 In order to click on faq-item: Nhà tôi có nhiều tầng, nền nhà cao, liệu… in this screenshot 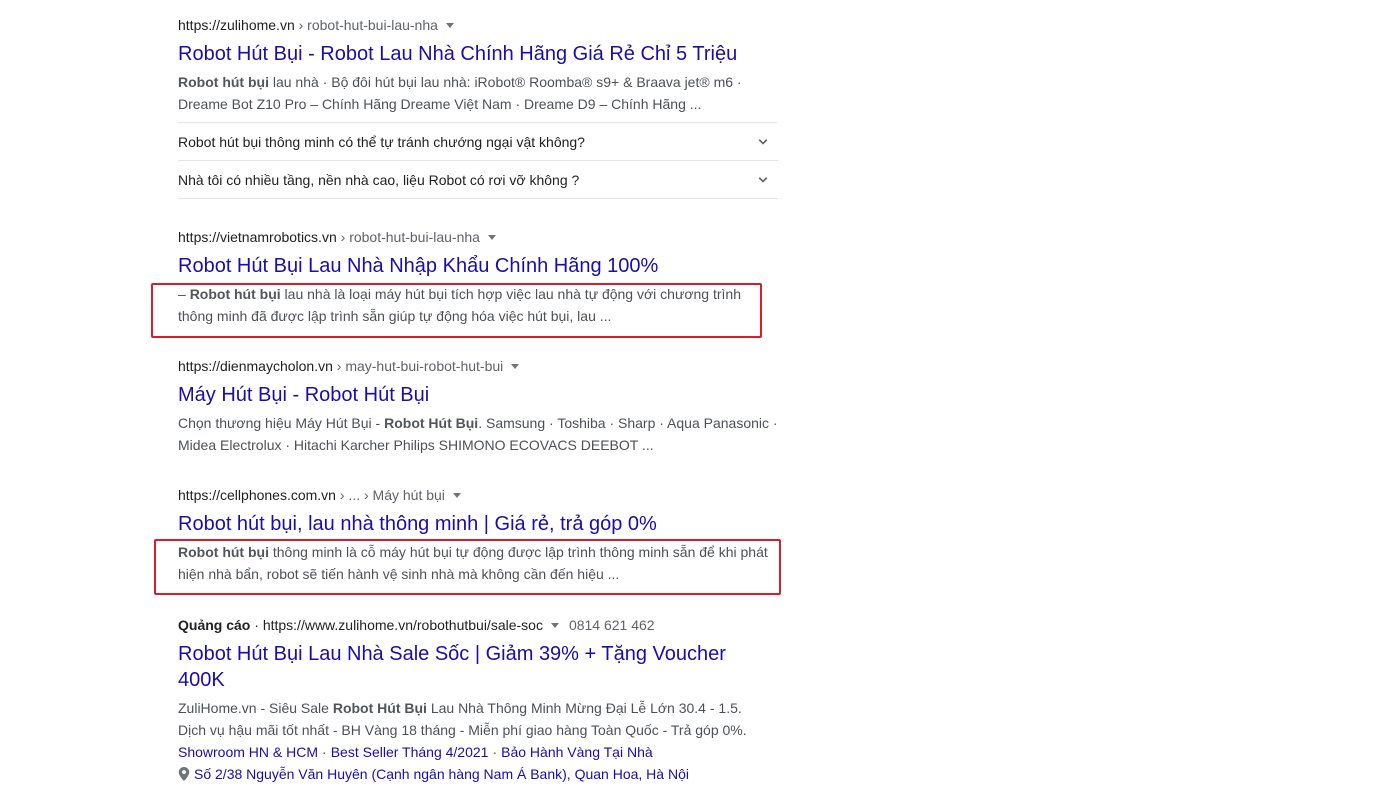, I will do `click(478, 180)`.